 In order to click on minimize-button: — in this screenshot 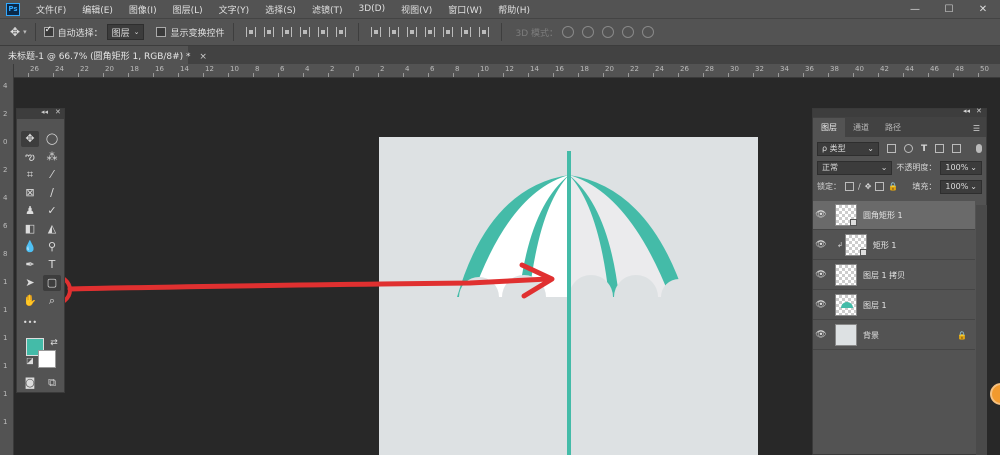, I will do `click(915, 9)`.